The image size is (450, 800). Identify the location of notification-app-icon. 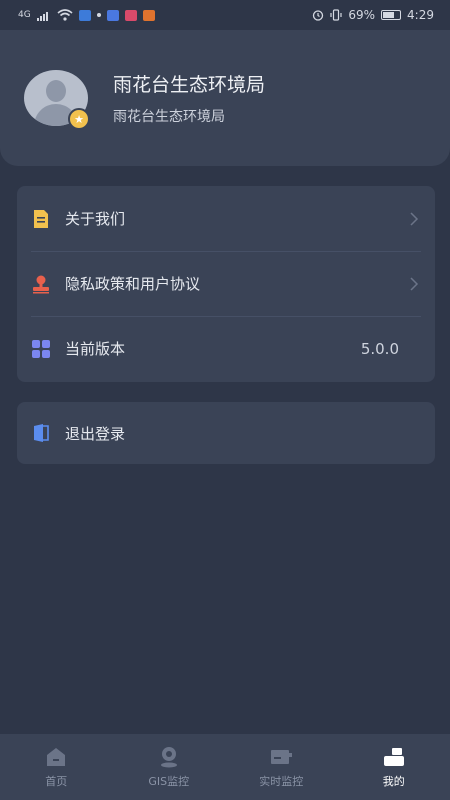
(112, 15).